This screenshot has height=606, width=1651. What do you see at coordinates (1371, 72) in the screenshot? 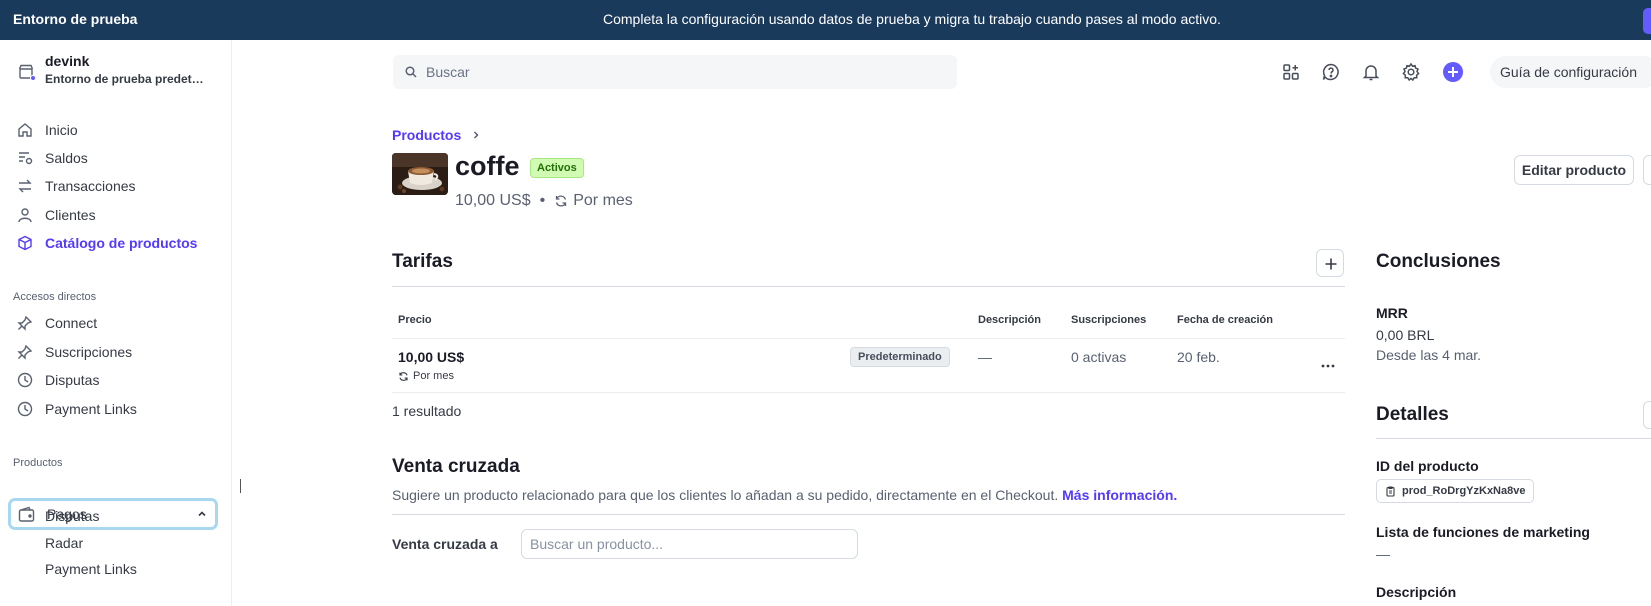
I see `bell-icon` at bounding box center [1371, 72].